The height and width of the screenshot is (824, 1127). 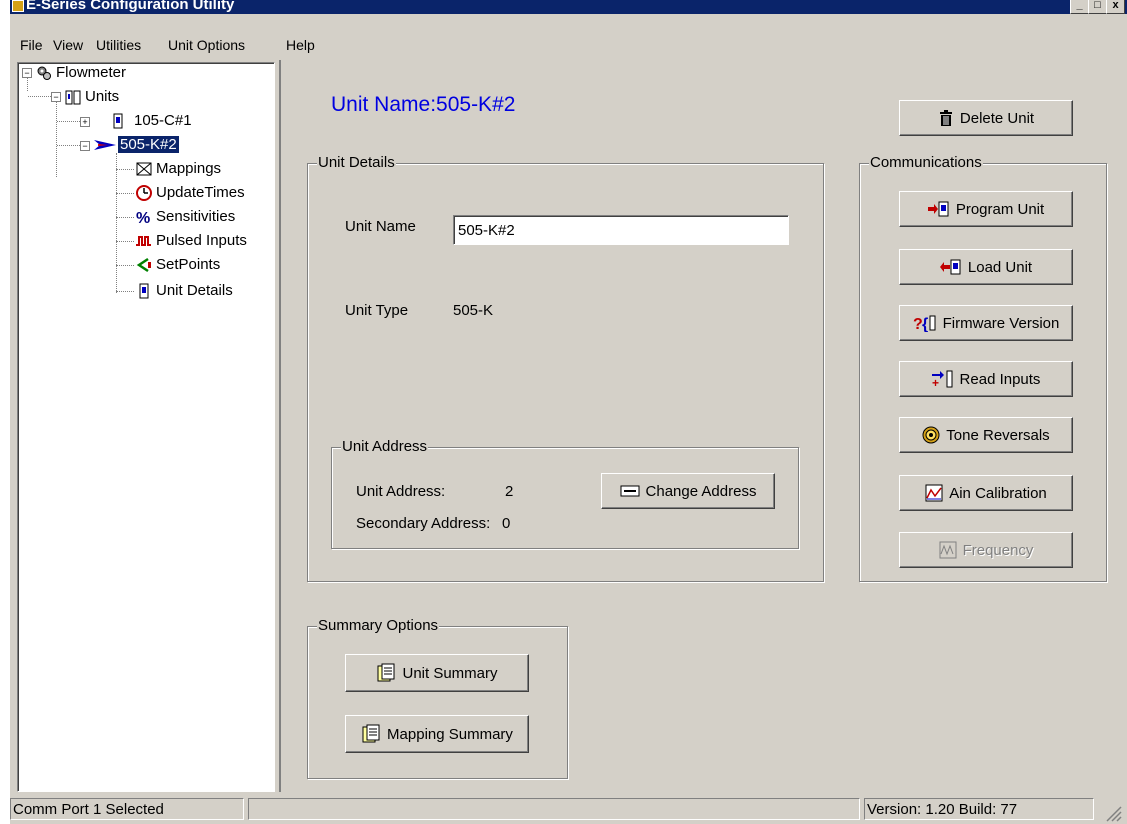 I want to click on unit-name-input, so click(x=621, y=230).